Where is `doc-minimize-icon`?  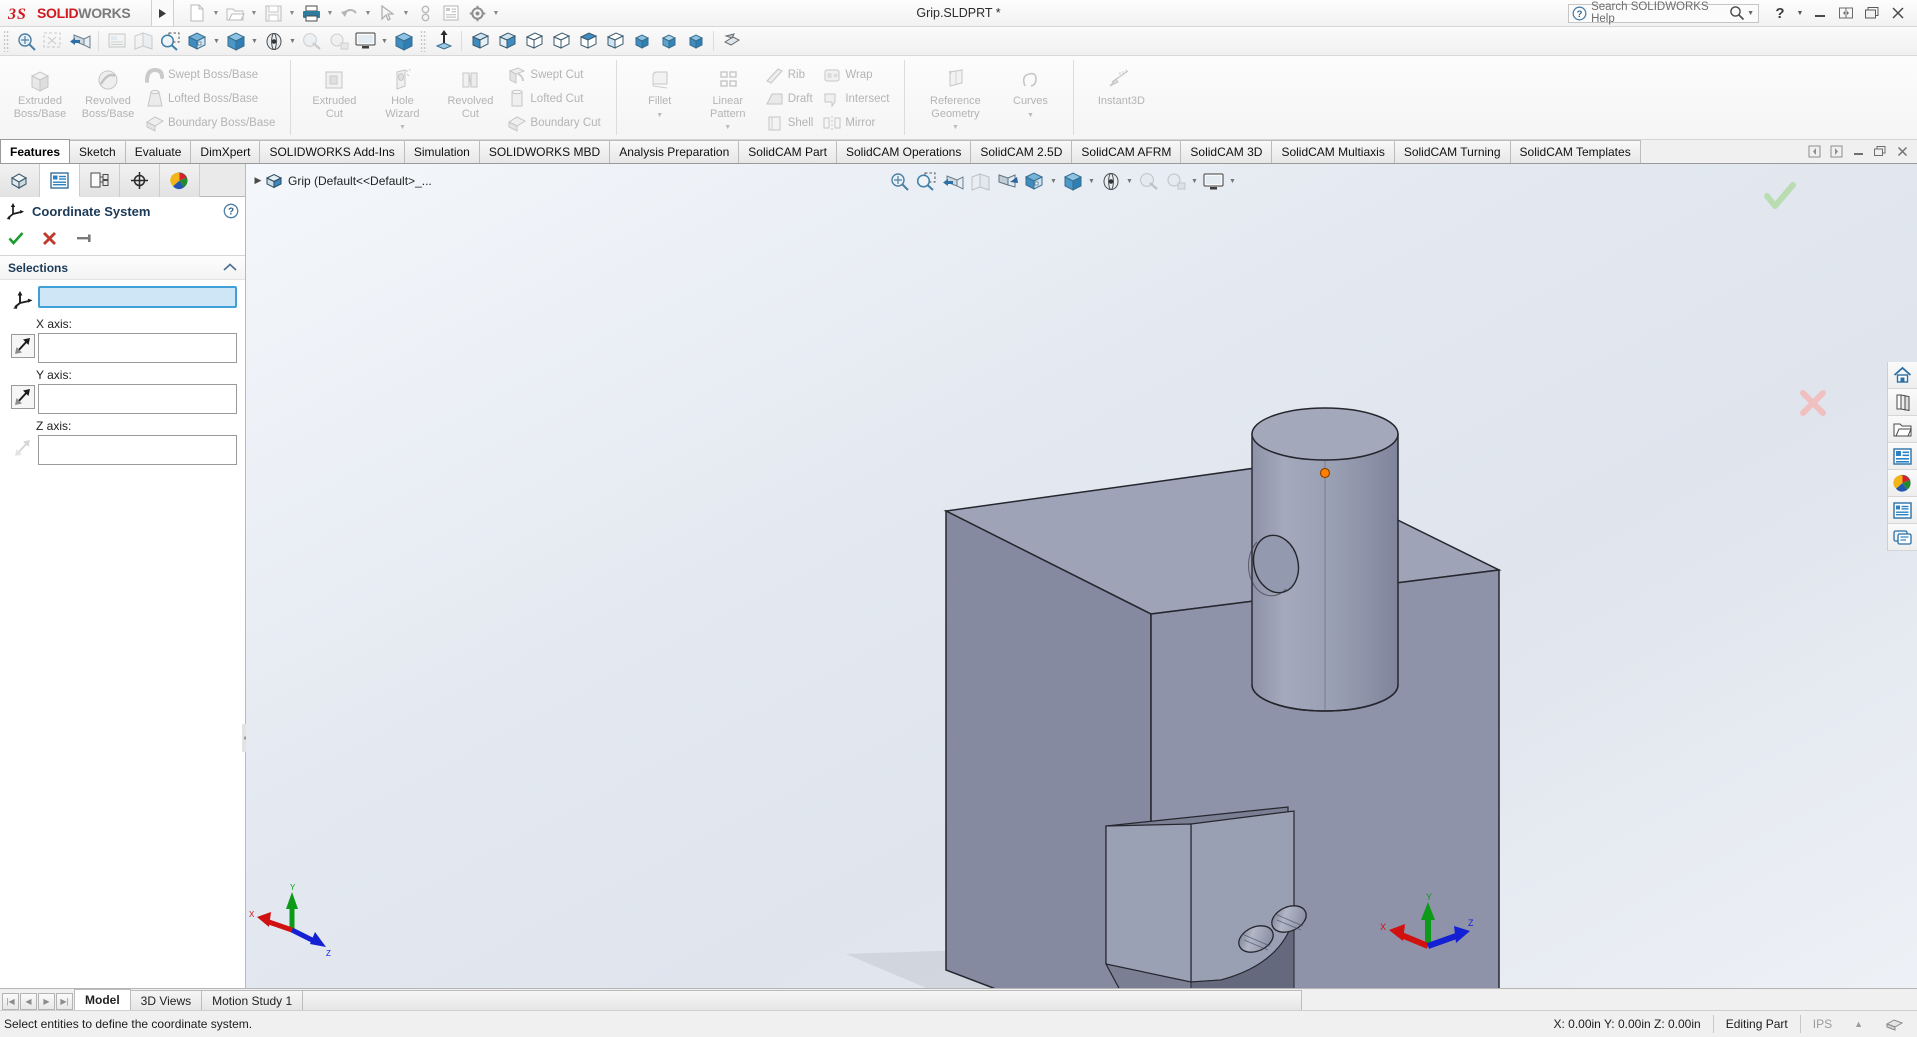 doc-minimize-icon is located at coordinates (1858, 151).